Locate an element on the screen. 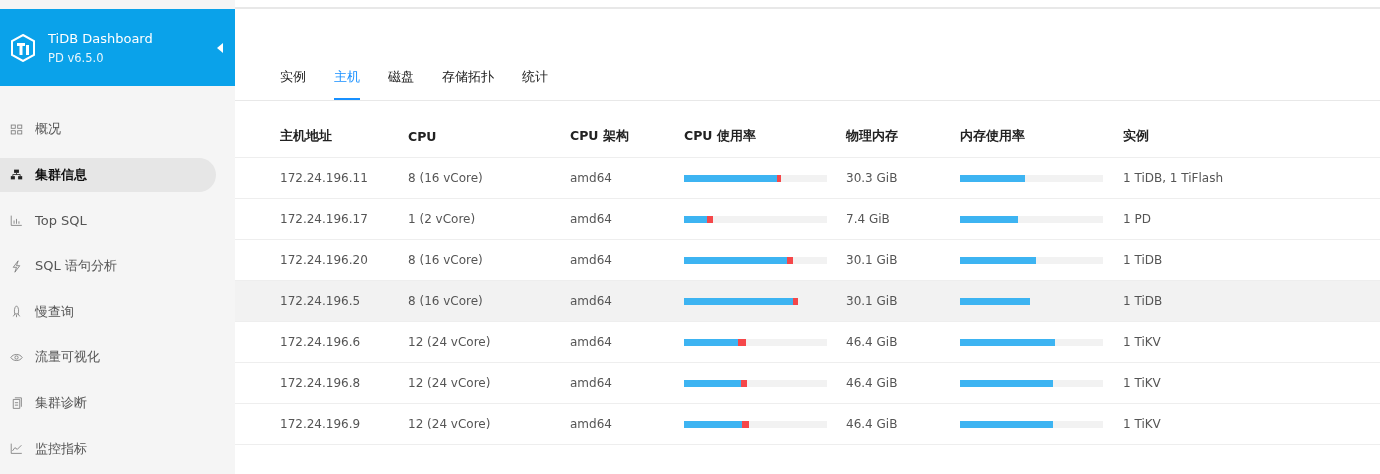  sidebar-item: 慢查询 is located at coordinates (108, 311).